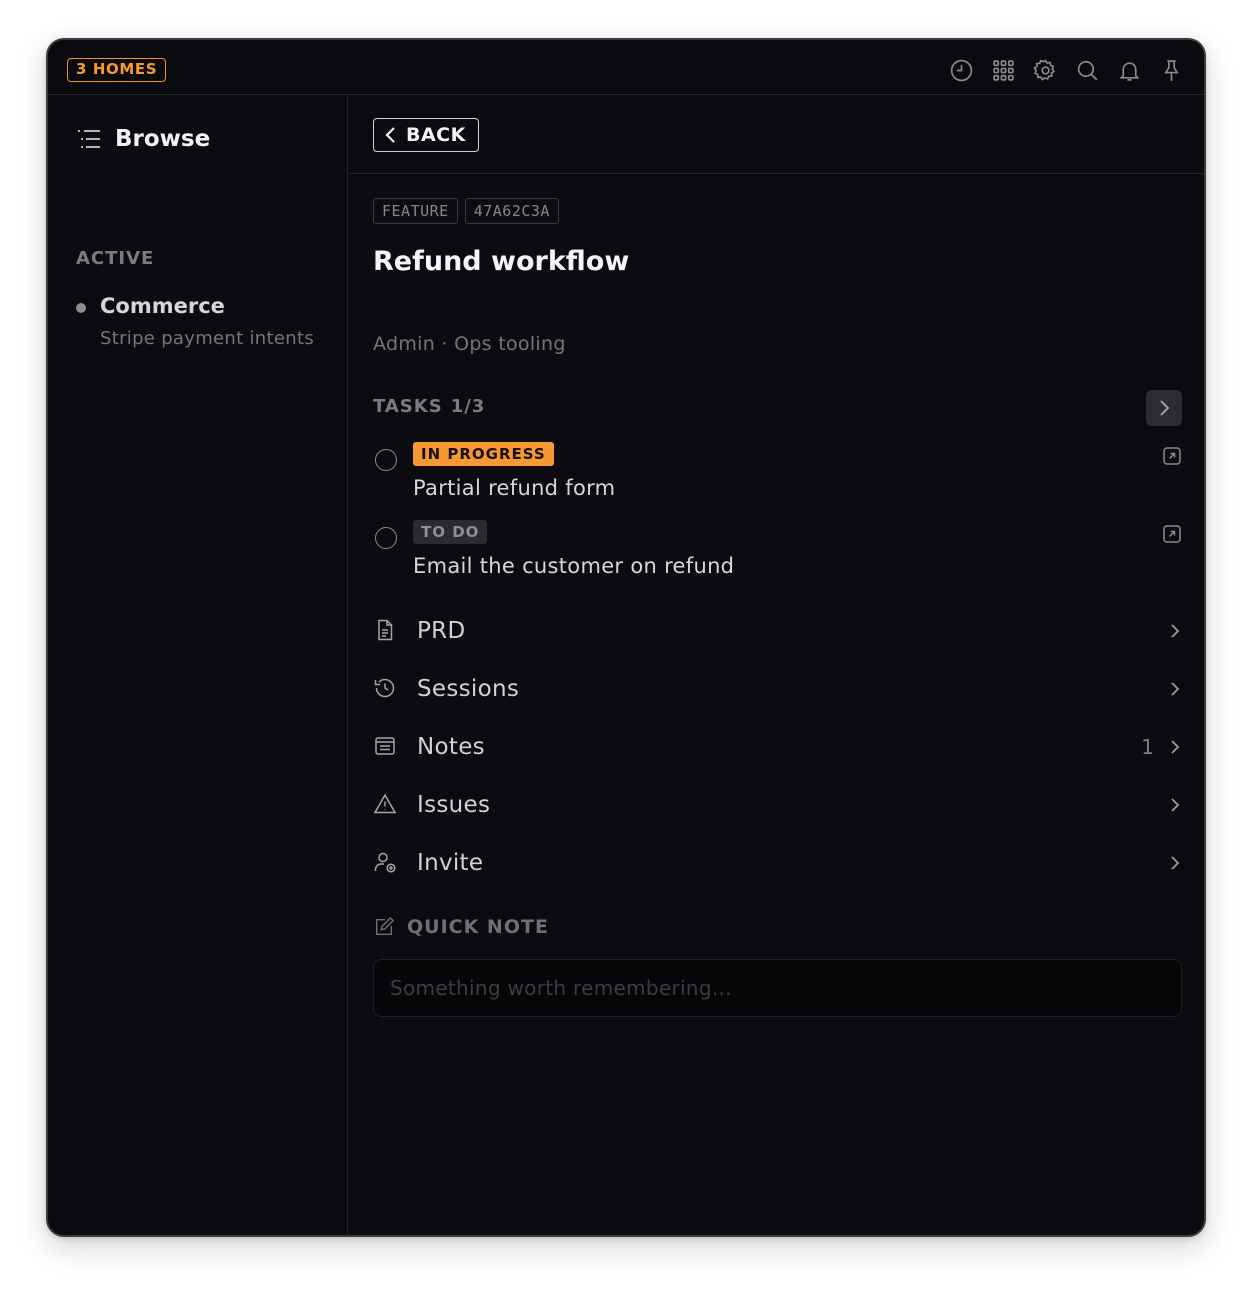 The image size is (1252, 1292). I want to click on notes-icon, so click(386, 747).